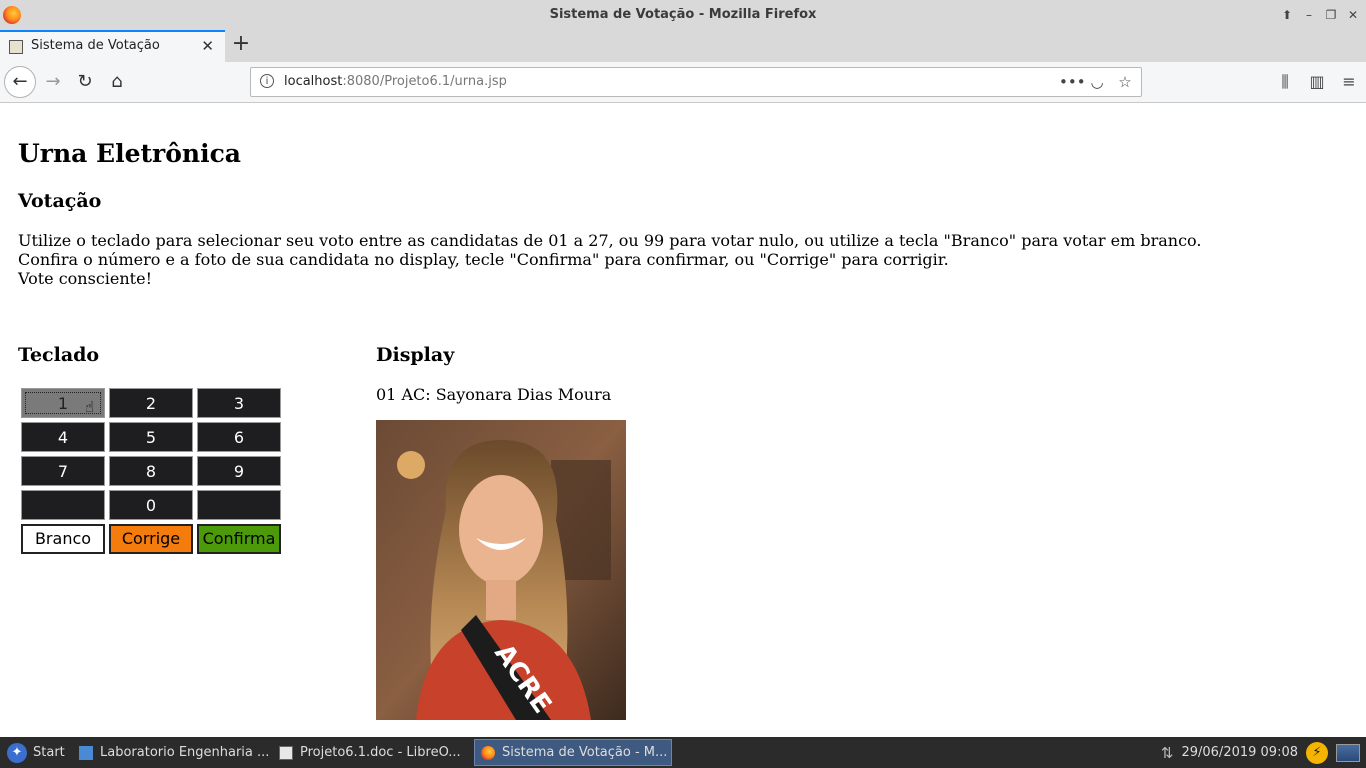 The height and width of the screenshot is (768, 1366). Describe the element at coordinates (1072, 82) in the screenshot. I see `page-actions-icon: •••` at that location.